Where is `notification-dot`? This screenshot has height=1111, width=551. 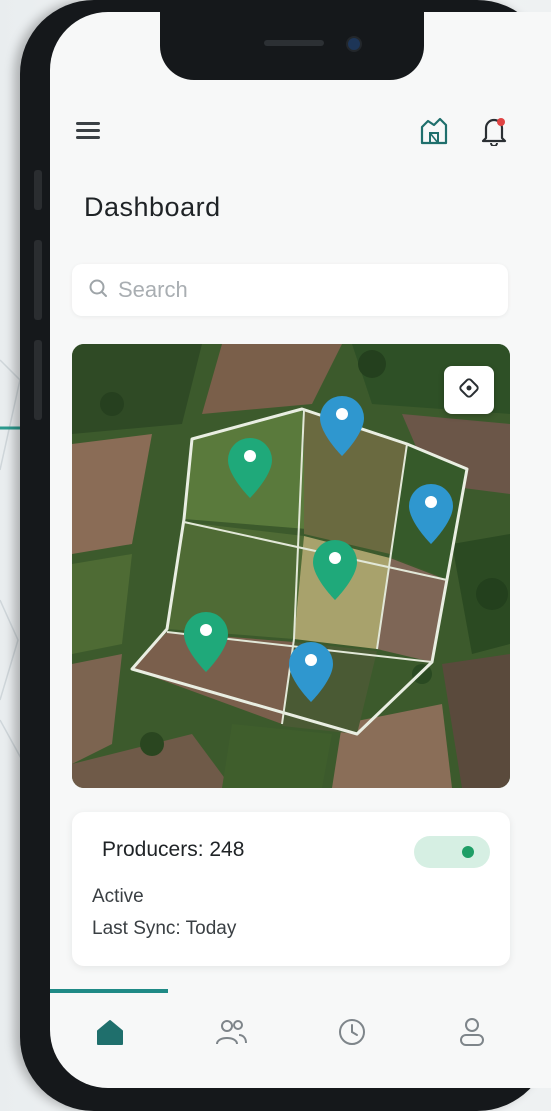
notification-dot is located at coordinates (501, 122).